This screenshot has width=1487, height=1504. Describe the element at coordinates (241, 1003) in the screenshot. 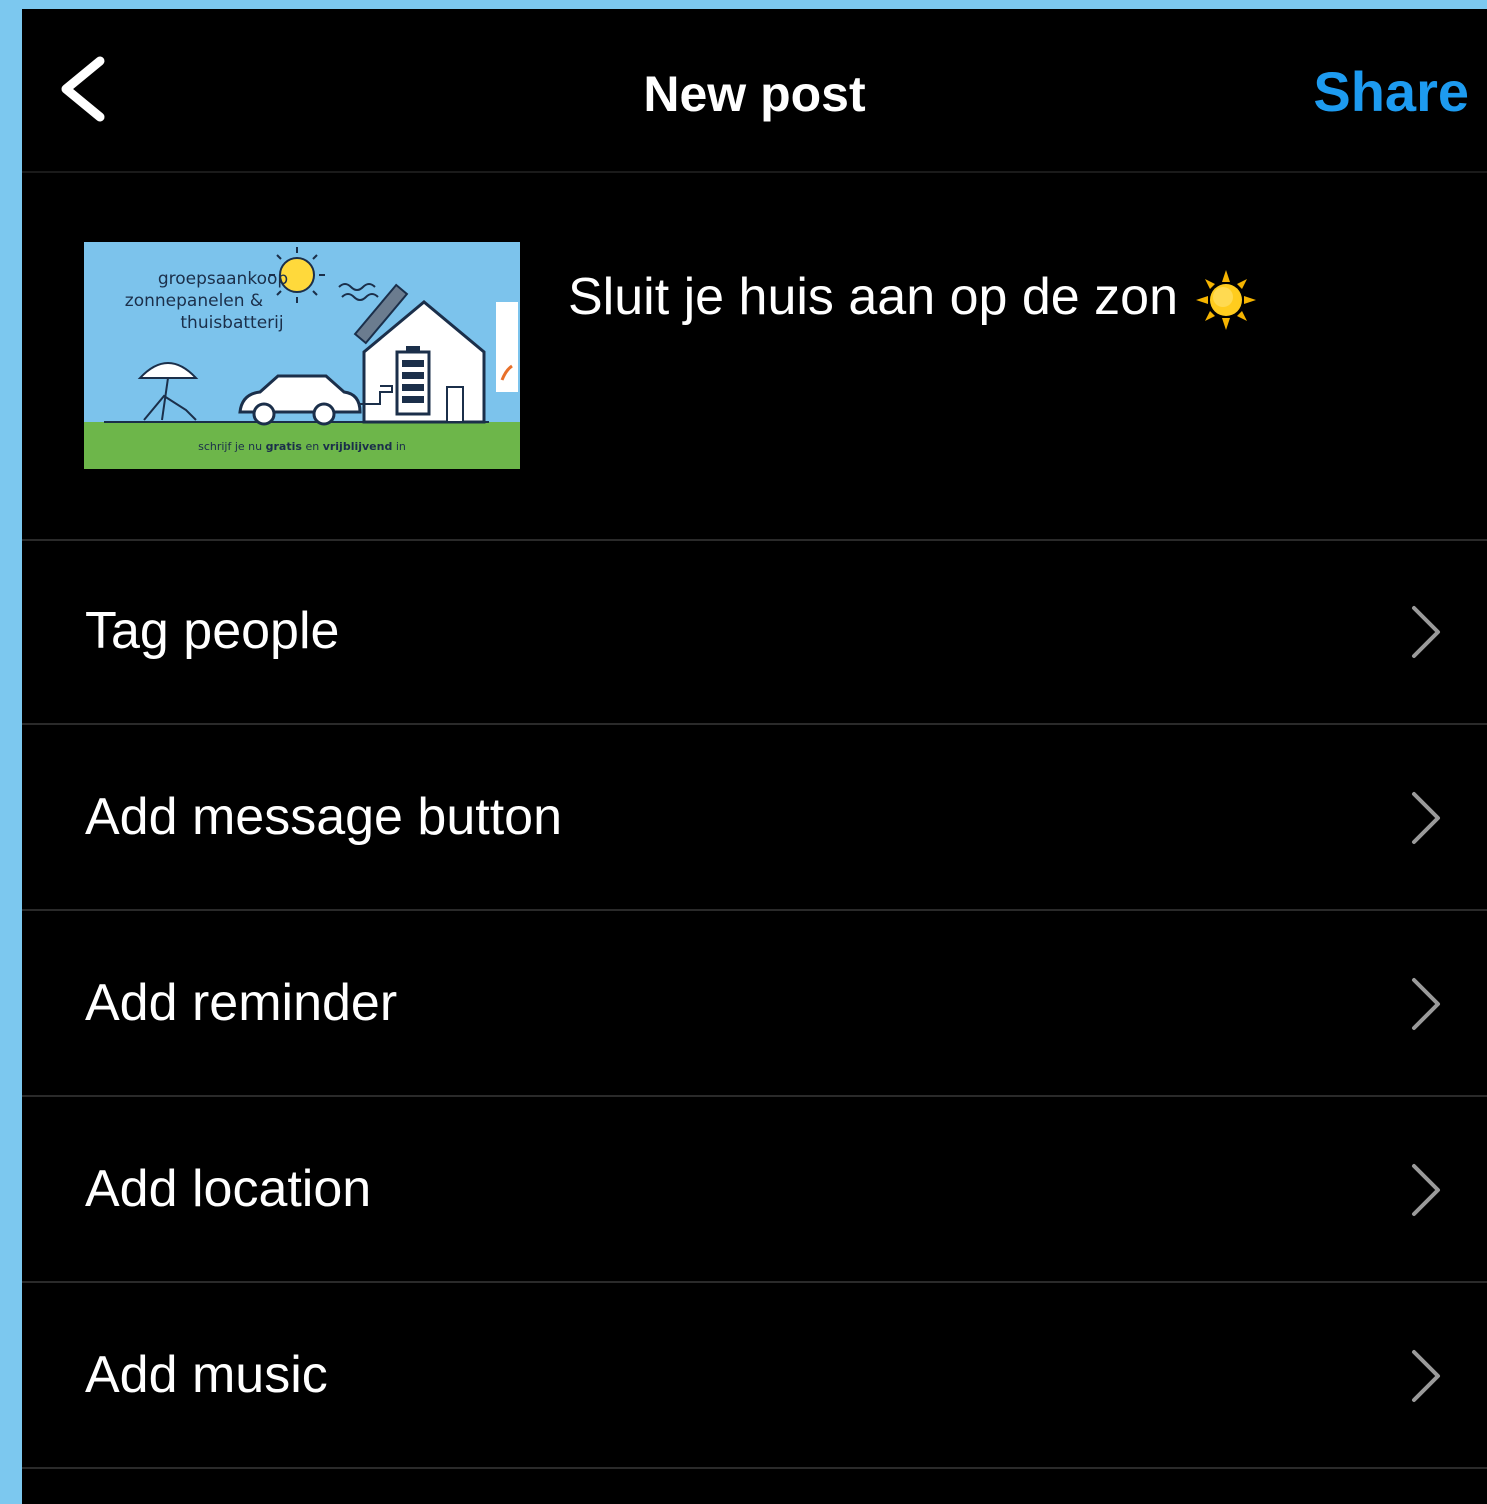

I see `menu-item-label: Add reminder` at that location.